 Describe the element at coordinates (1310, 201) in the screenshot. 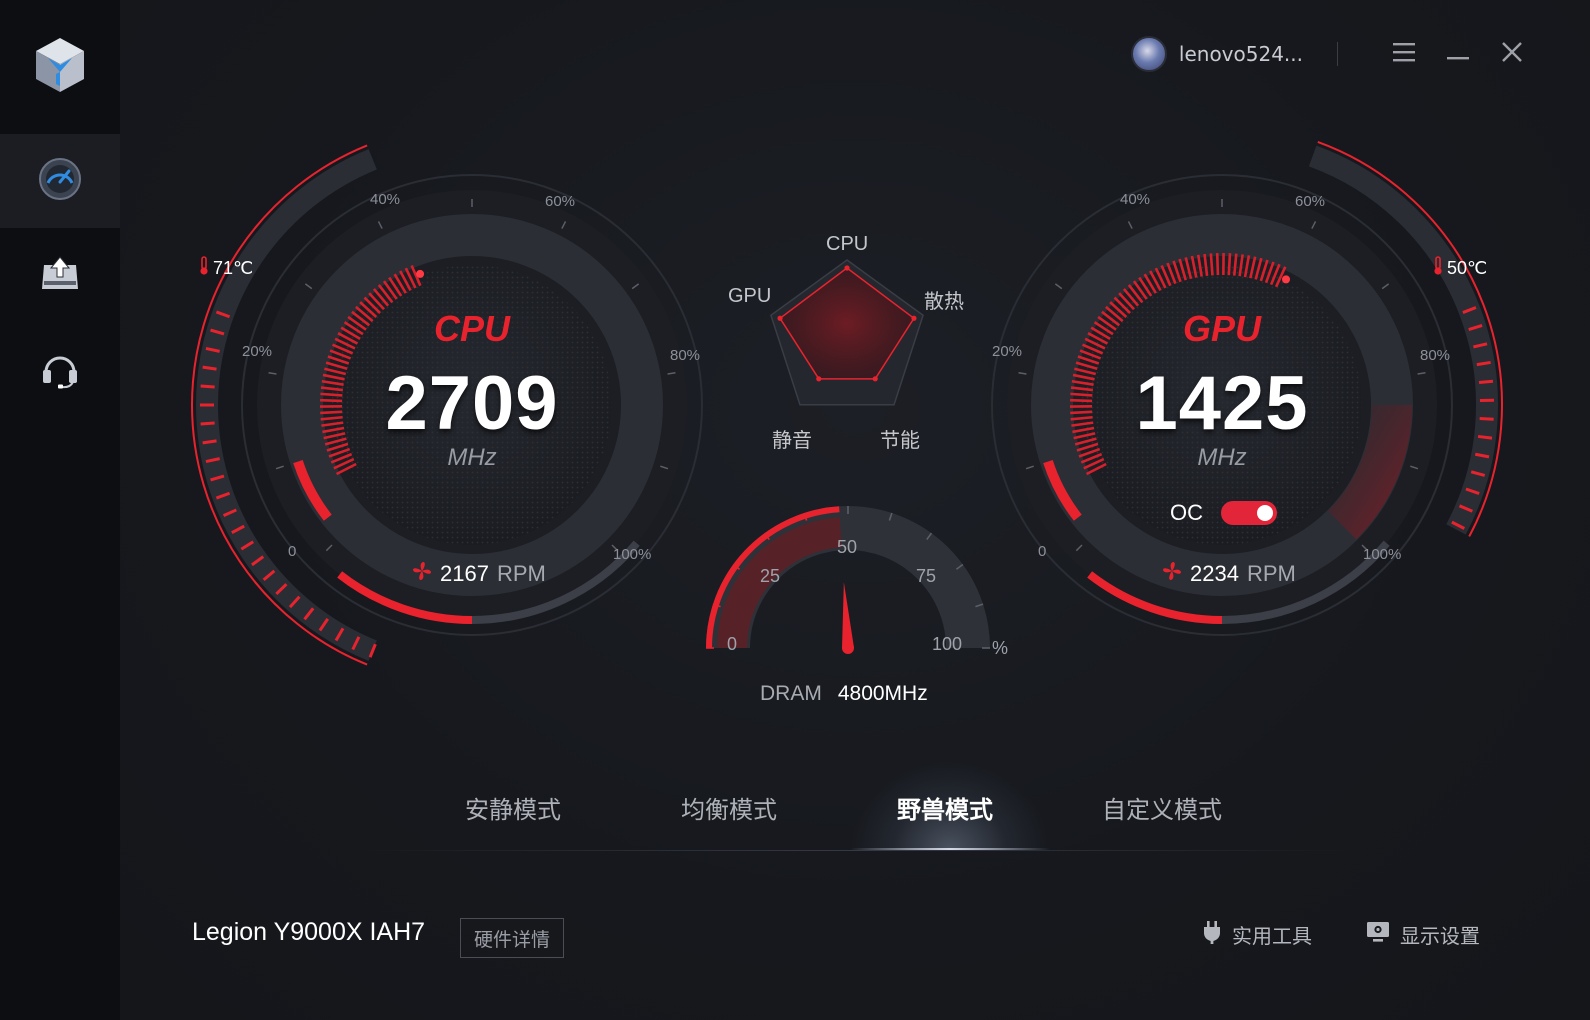

I see `gpu-tick-60: 60%` at that location.